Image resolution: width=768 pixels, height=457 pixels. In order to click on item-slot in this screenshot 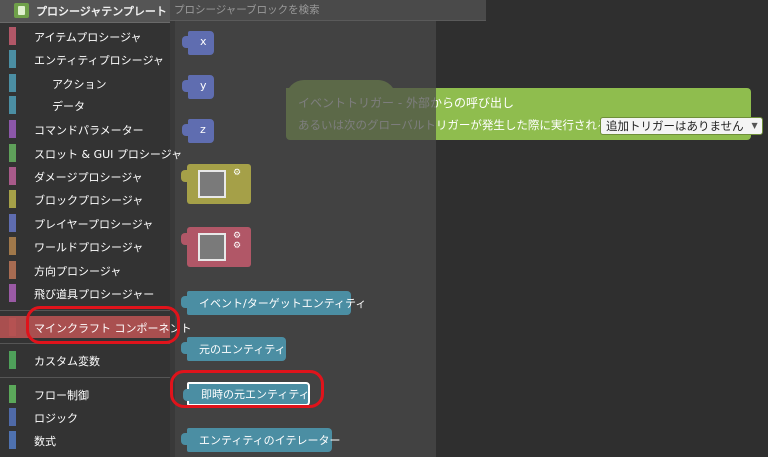, I will do `click(212, 184)`.